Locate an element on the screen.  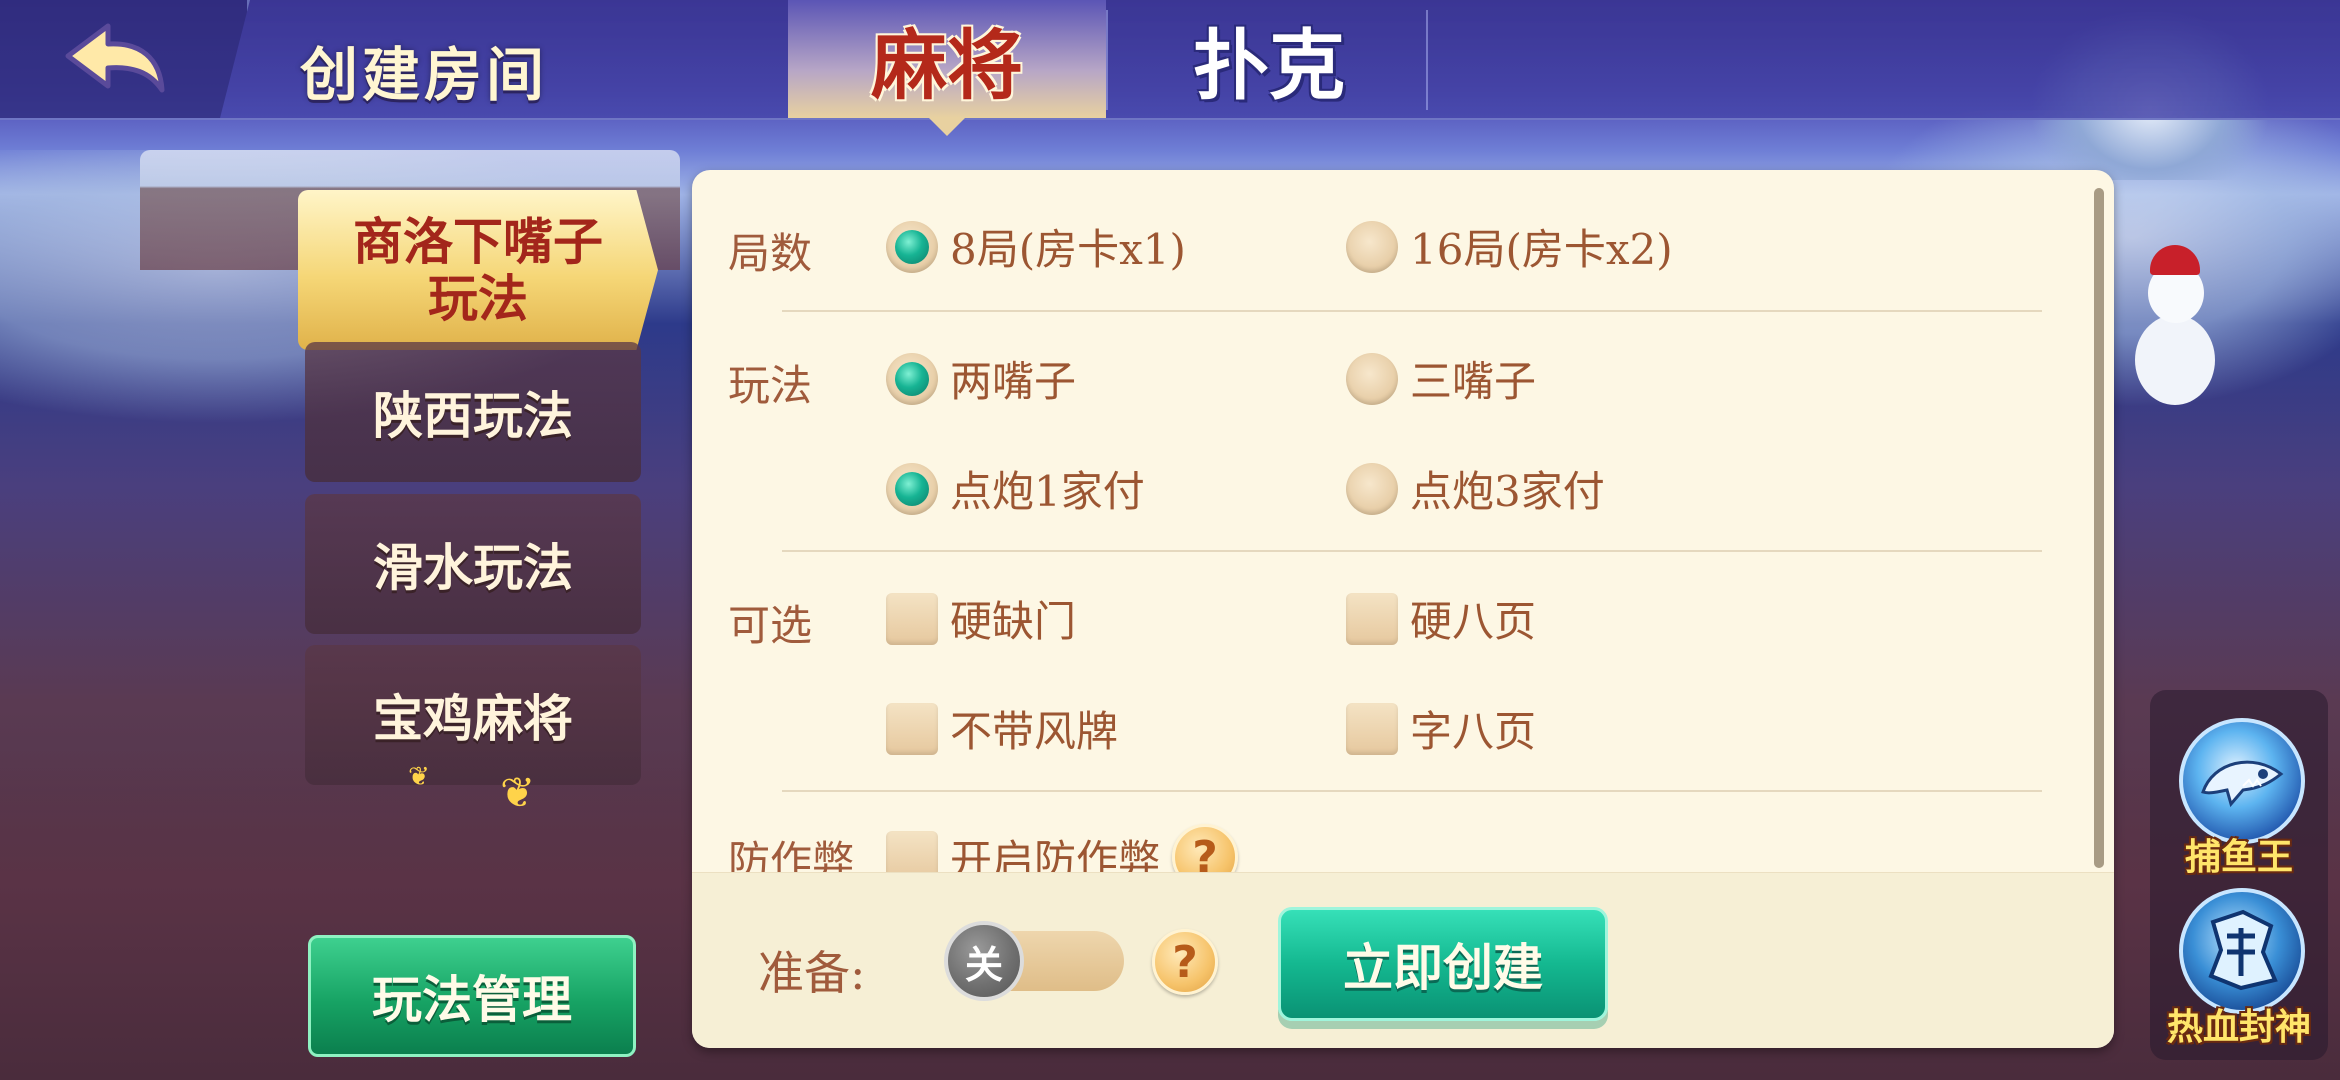
no-wind-tiles-option: 不带风牌 is located at coordinates (1002, 728).